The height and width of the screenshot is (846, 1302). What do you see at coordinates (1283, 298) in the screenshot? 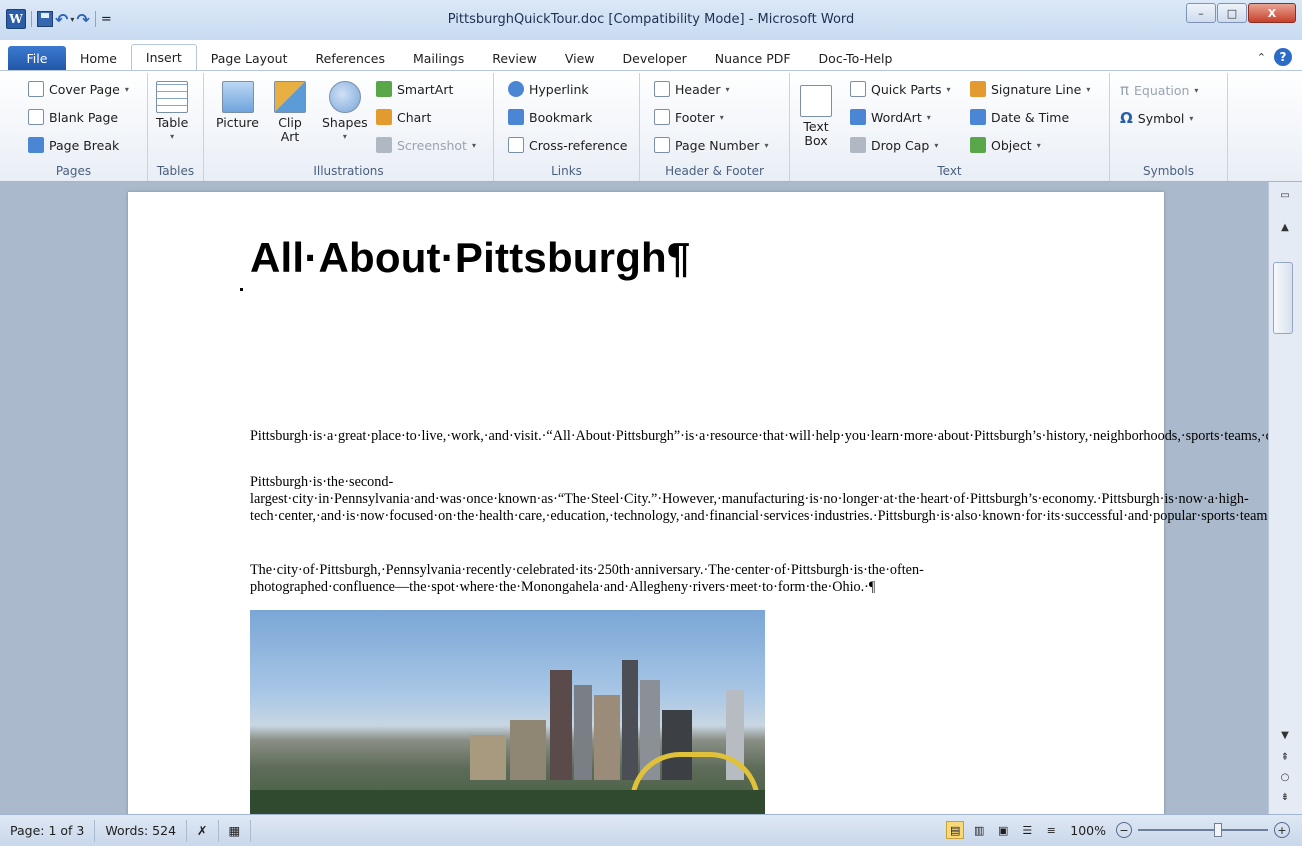
I see `scroll-thumb` at bounding box center [1283, 298].